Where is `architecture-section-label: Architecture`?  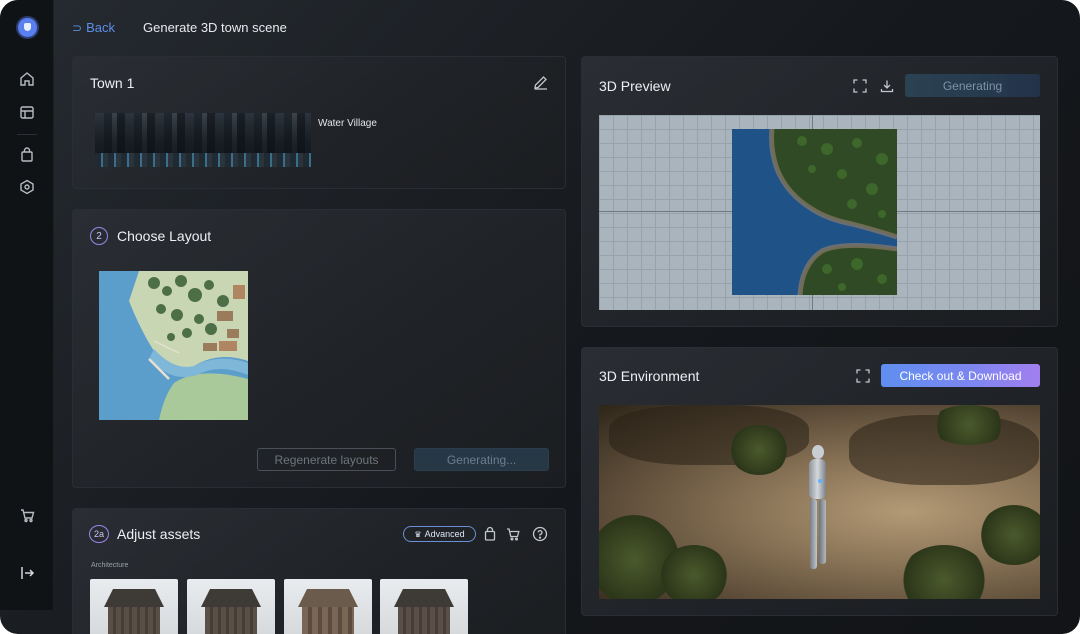 architecture-section-label: Architecture is located at coordinates (110, 565).